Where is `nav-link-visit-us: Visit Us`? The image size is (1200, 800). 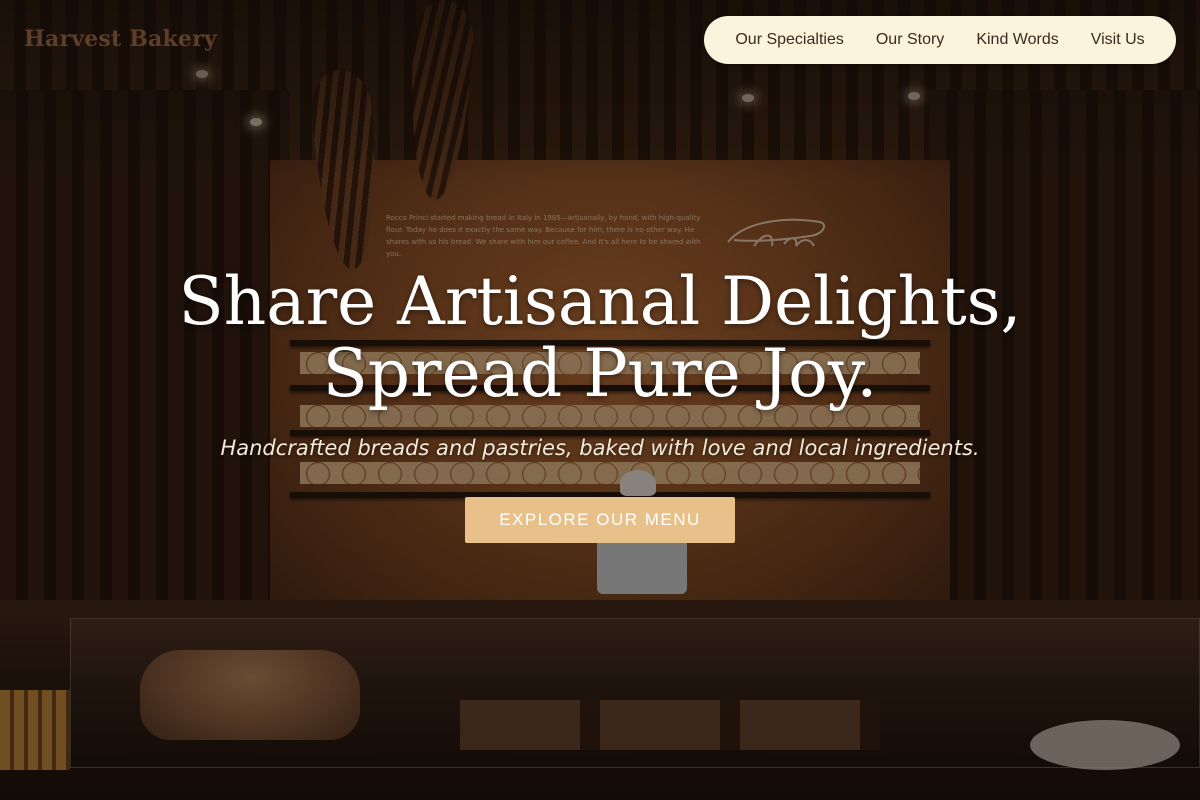
nav-link-visit-us: Visit Us is located at coordinates (1118, 40).